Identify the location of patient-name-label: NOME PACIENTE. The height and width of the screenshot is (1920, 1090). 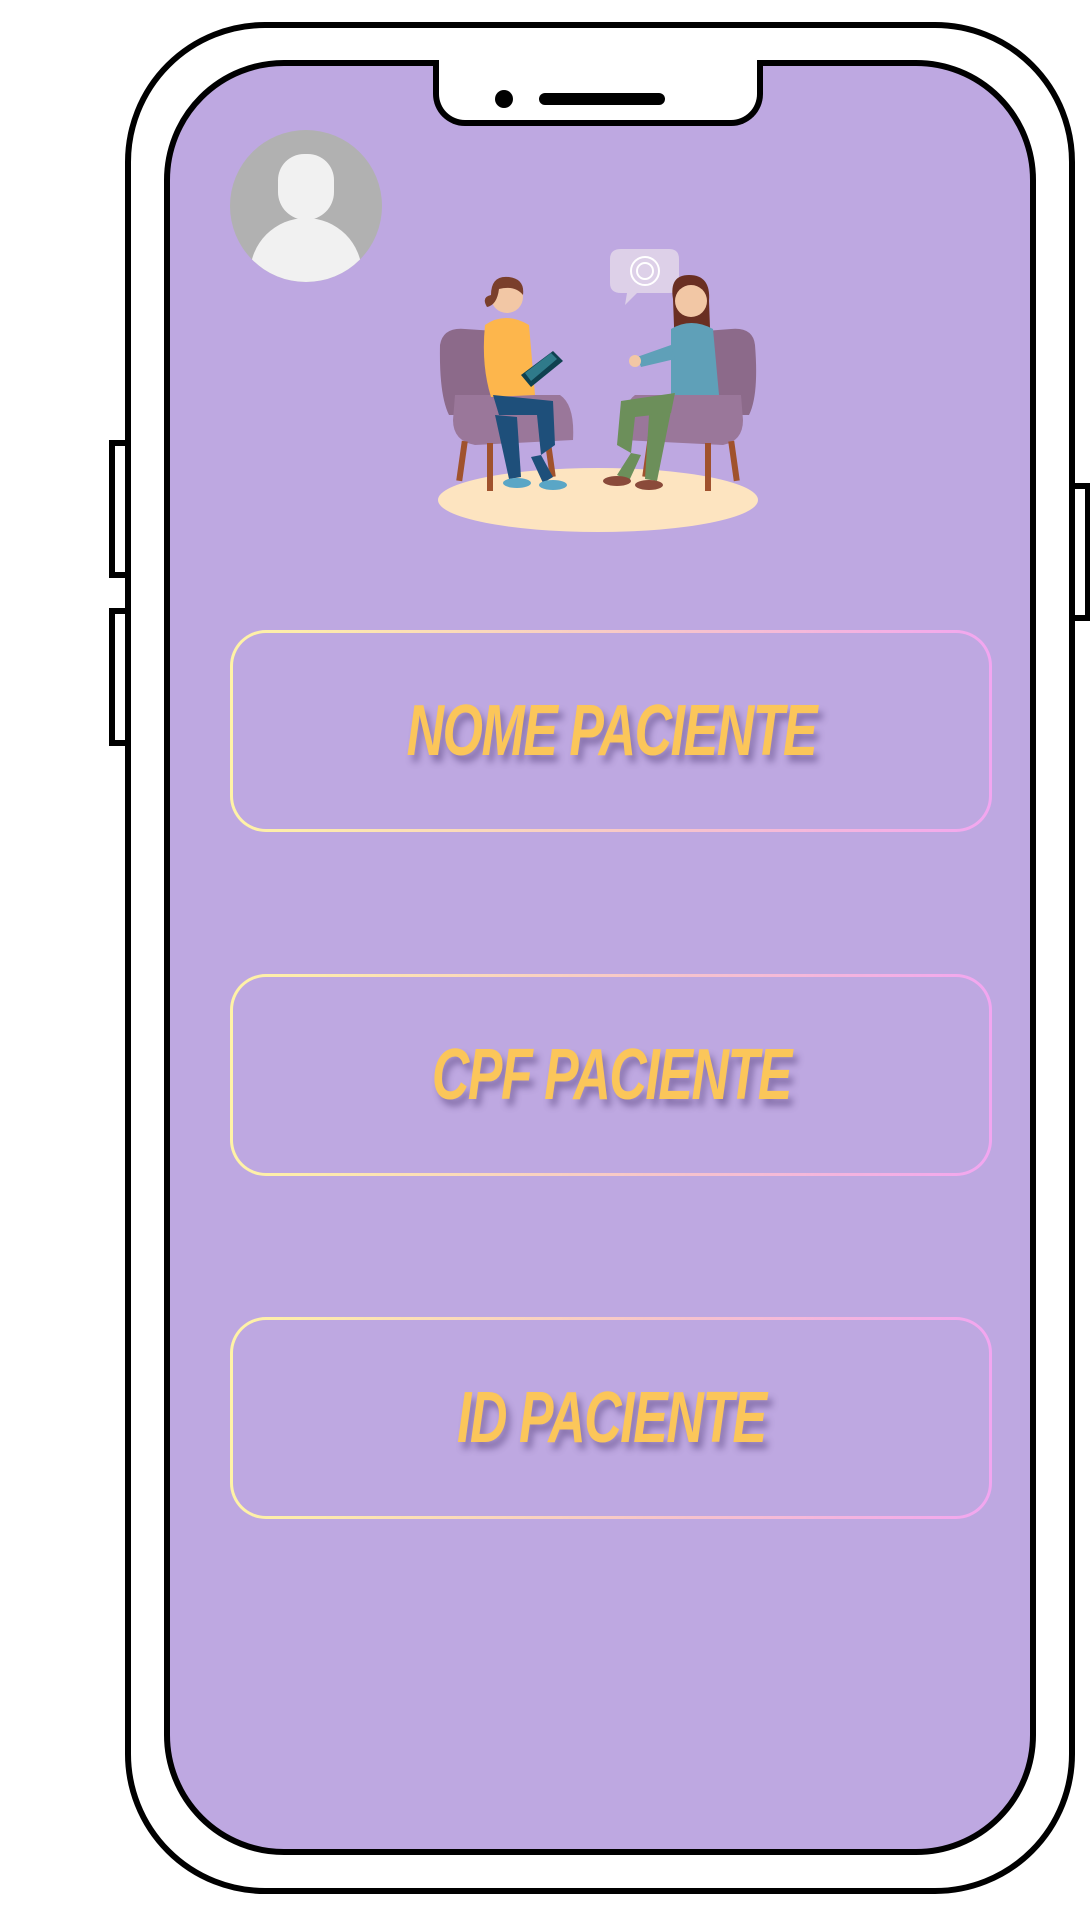
(611, 731).